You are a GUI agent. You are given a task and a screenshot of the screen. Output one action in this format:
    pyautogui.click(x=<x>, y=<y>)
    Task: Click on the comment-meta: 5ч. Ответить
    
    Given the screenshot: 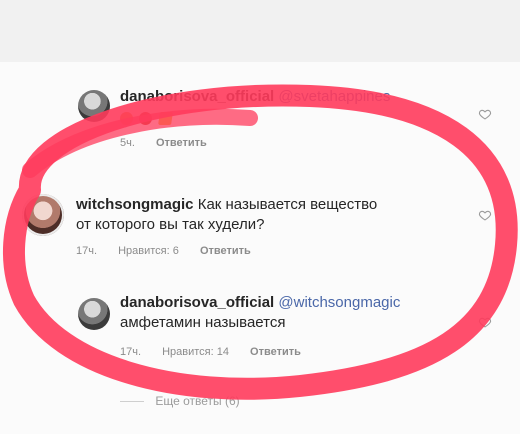 What is the action you would take?
    pyautogui.click(x=172, y=143)
    